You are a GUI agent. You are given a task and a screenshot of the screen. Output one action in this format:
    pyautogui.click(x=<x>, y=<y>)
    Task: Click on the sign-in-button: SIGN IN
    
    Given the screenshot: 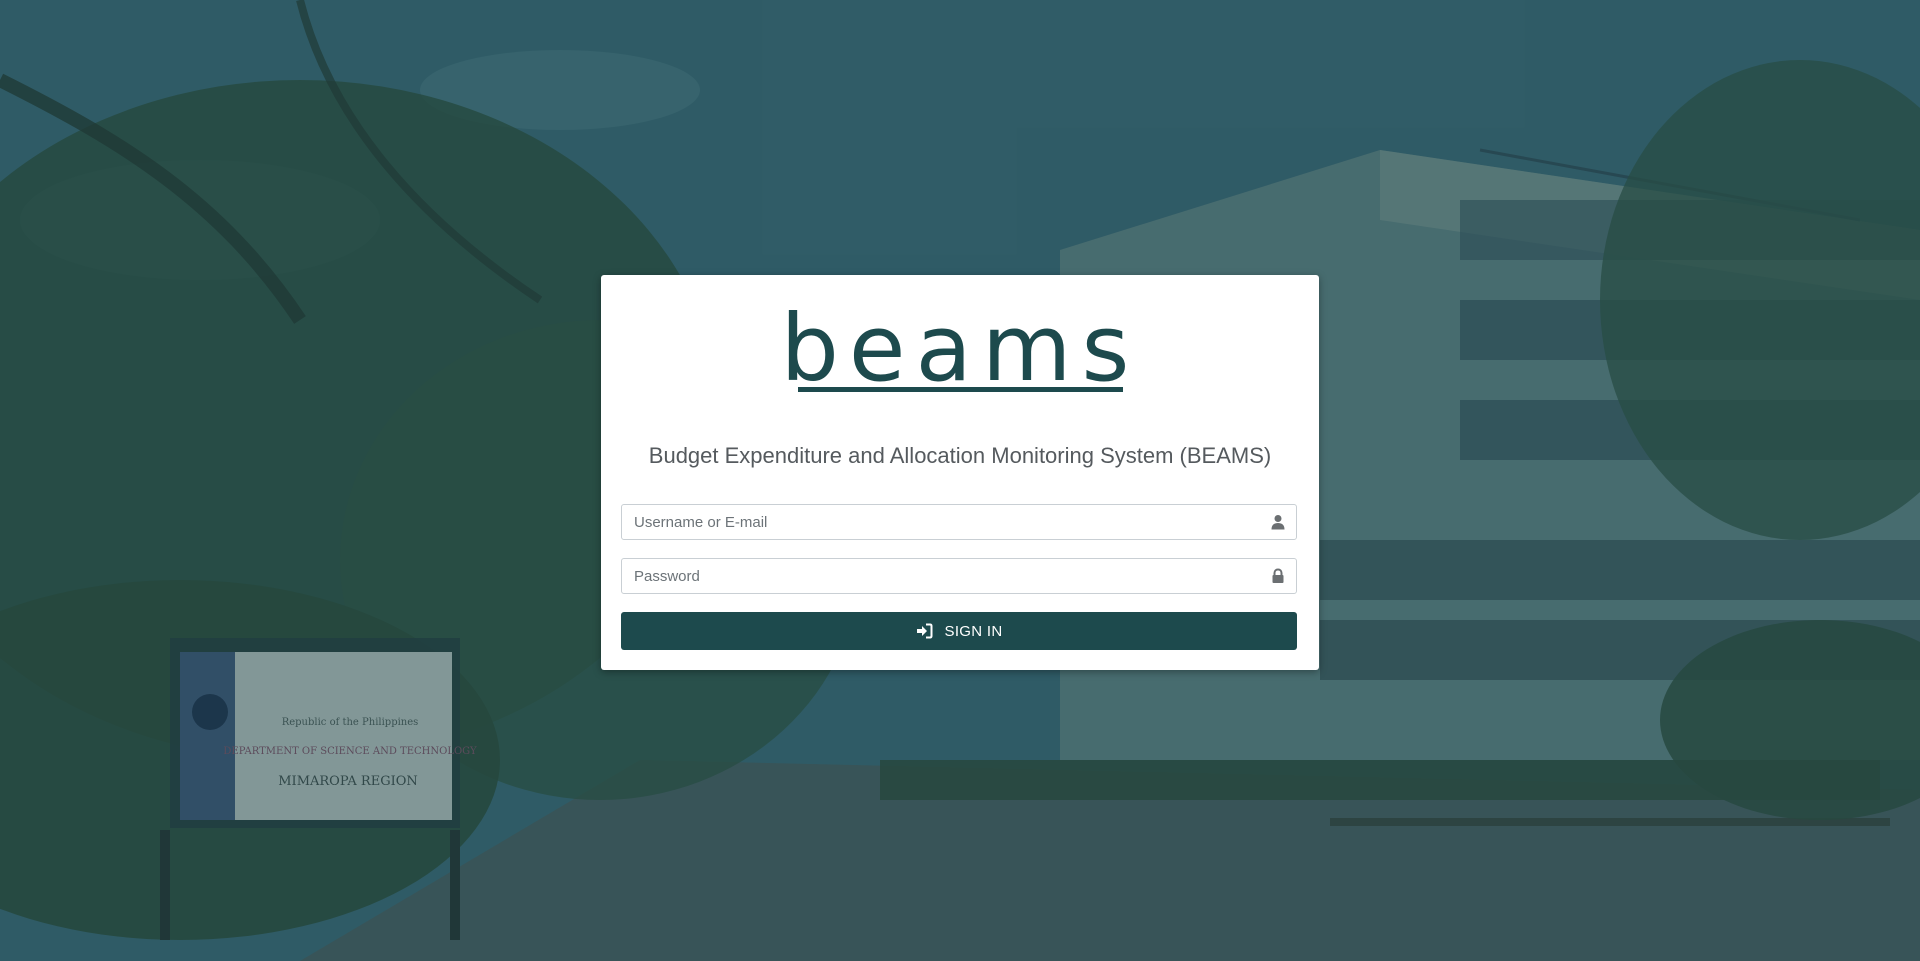 What is the action you would take?
    pyautogui.click(x=959, y=631)
    